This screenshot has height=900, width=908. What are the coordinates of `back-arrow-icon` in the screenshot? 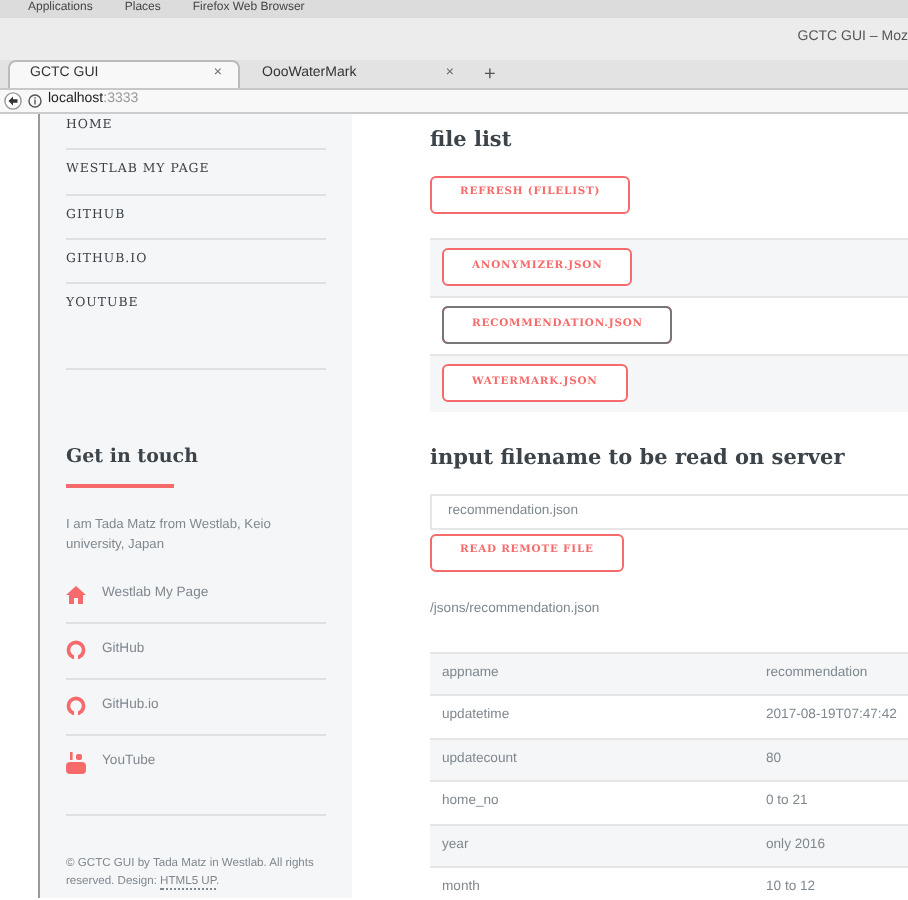 It's located at (13, 101).